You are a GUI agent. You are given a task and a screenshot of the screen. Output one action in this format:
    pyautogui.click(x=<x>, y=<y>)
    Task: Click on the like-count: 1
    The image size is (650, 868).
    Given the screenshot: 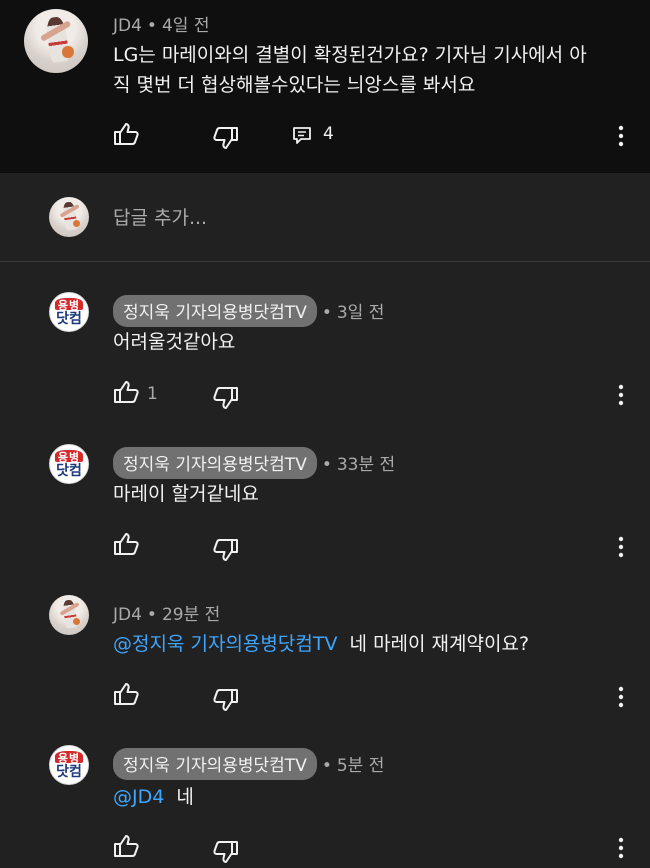 What is the action you would take?
    pyautogui.click(x=152, y=394)
    